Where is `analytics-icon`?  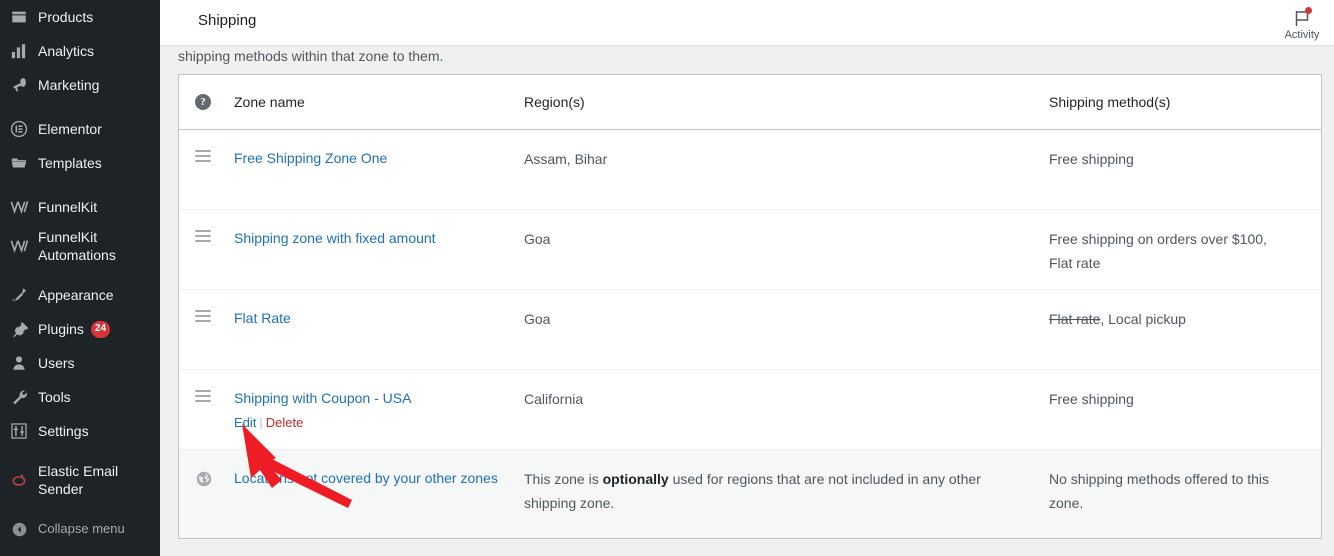
analytics-icon is located at coordinates (19, 51).